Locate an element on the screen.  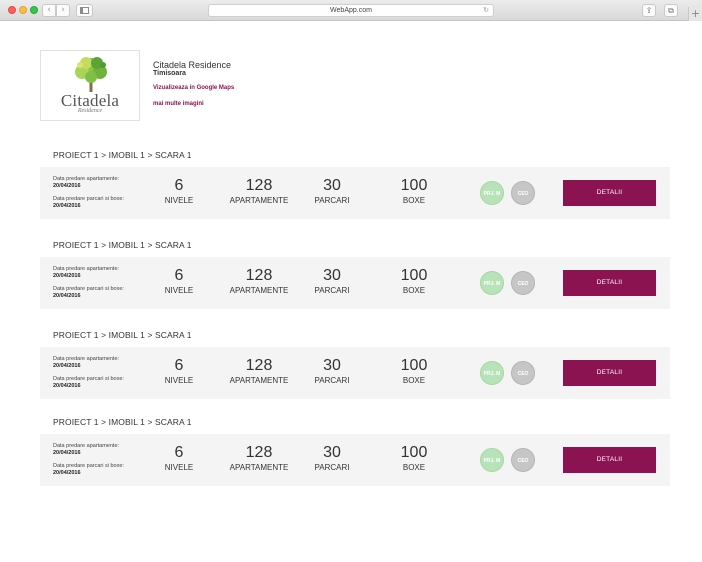
logo-subtitle: Residence is located at coordinates (90, 111).